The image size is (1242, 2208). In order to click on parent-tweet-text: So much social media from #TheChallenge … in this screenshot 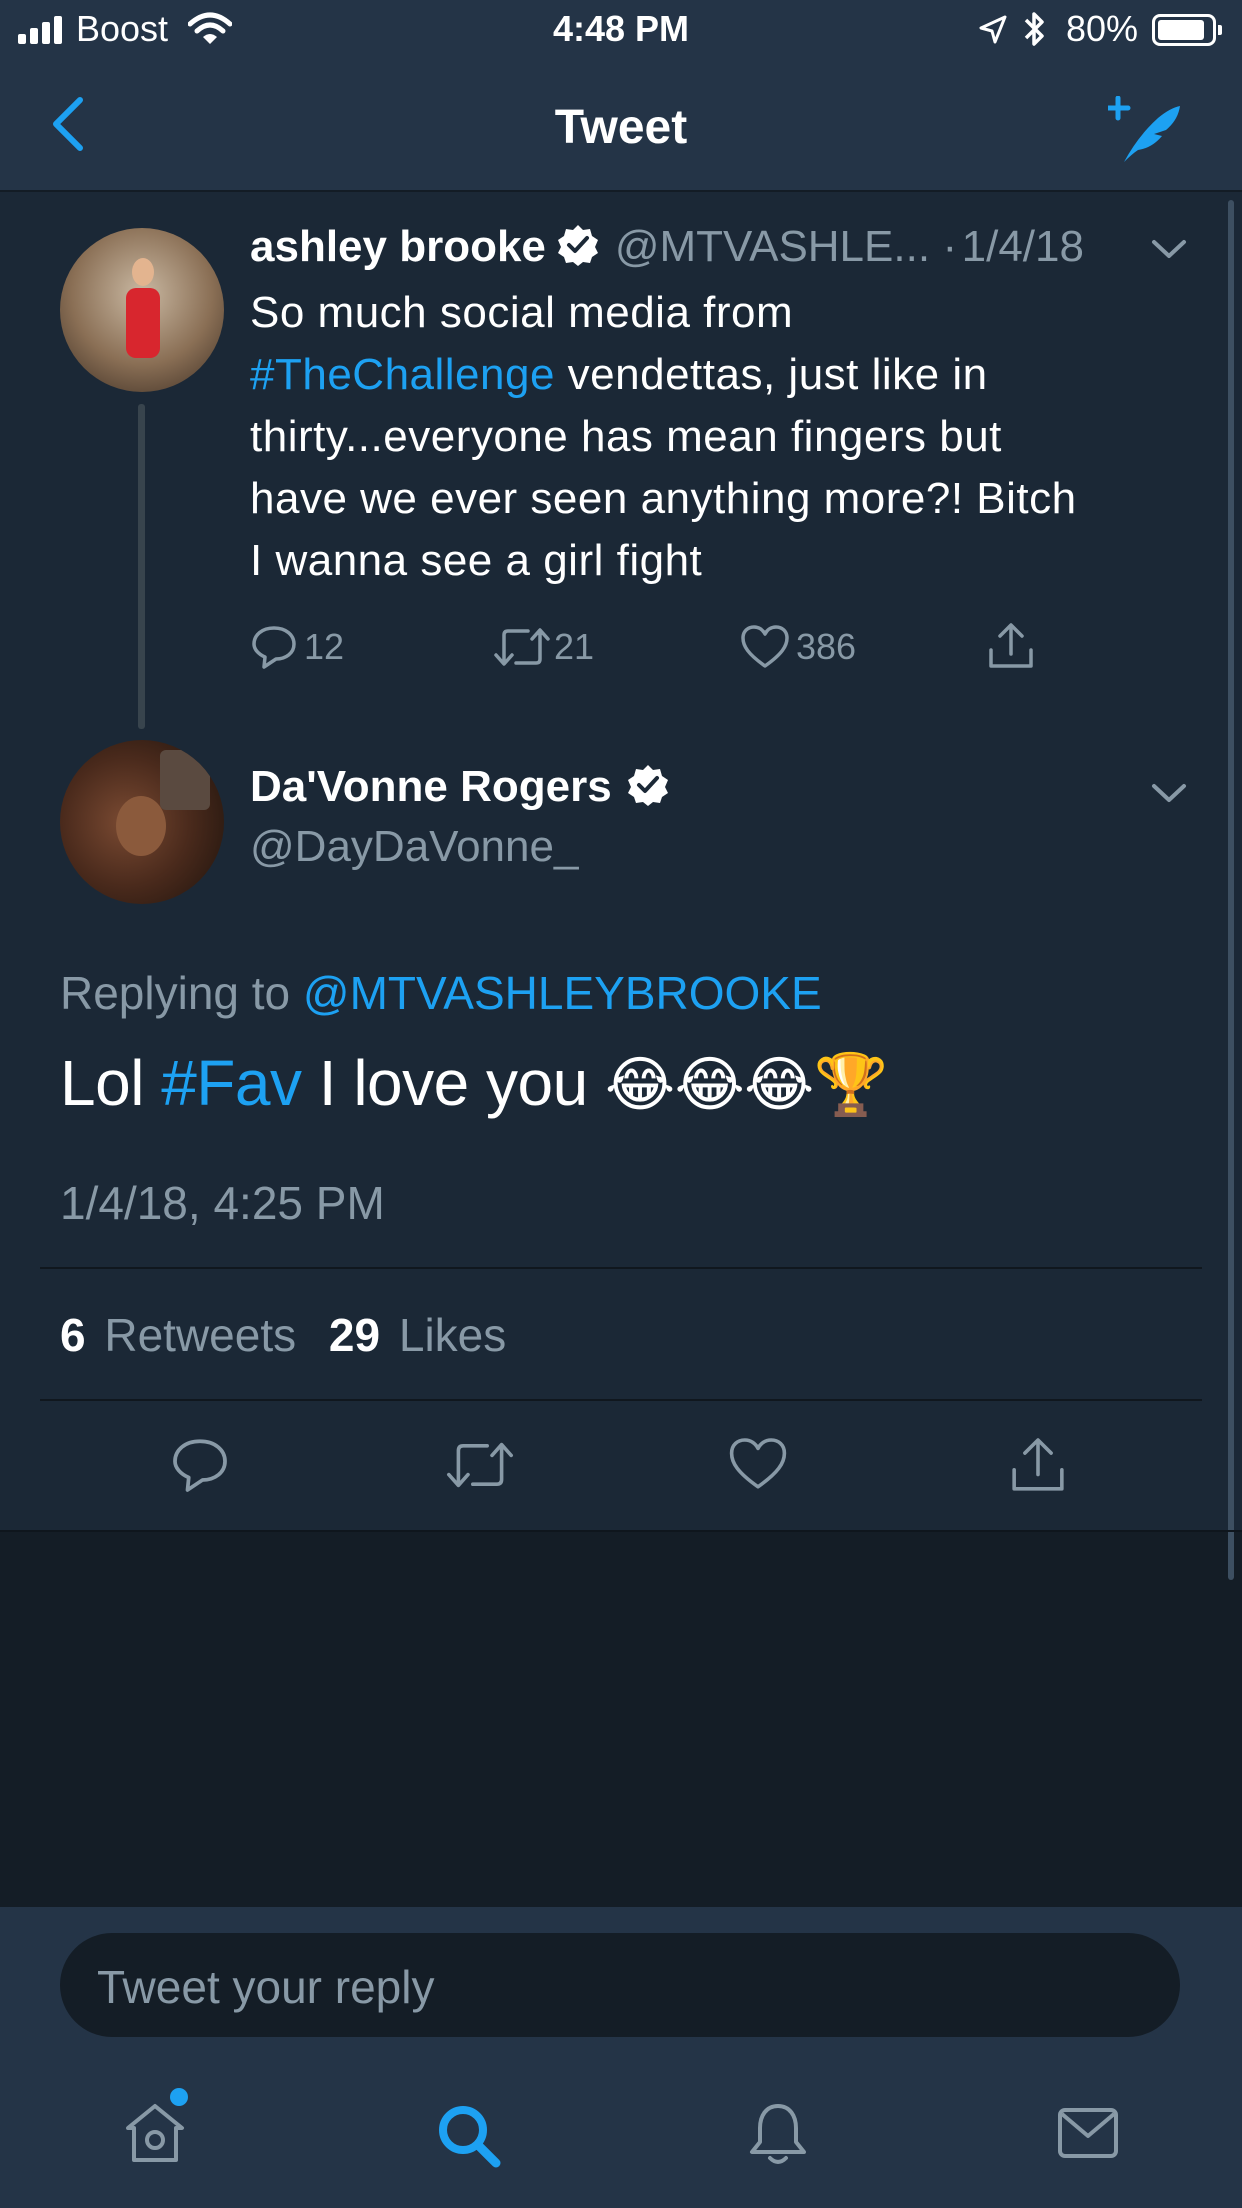, I will do `click(730, 437)`.